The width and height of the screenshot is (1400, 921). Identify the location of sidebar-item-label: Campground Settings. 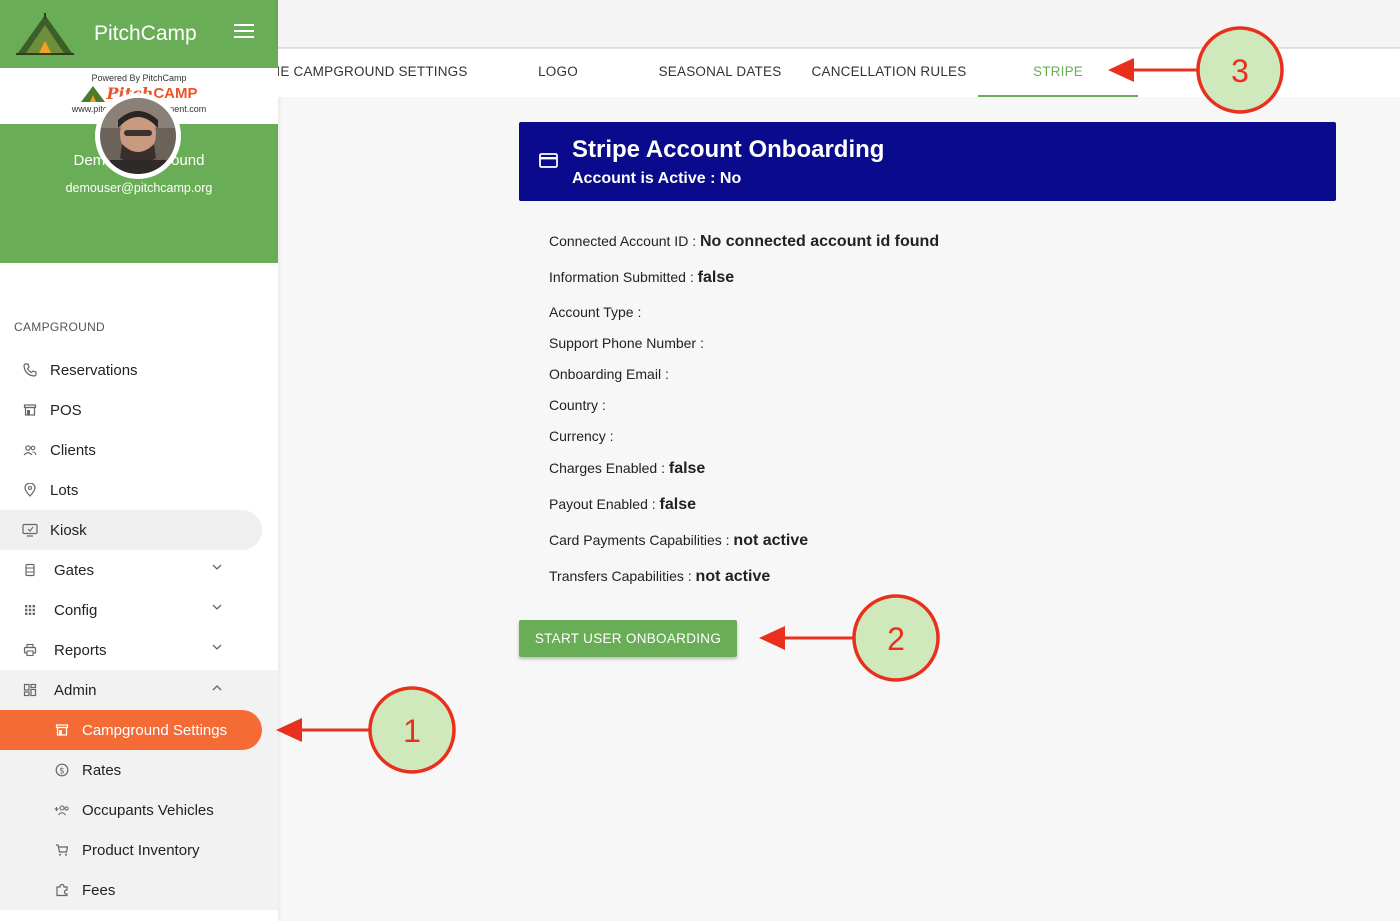
(155, 730).